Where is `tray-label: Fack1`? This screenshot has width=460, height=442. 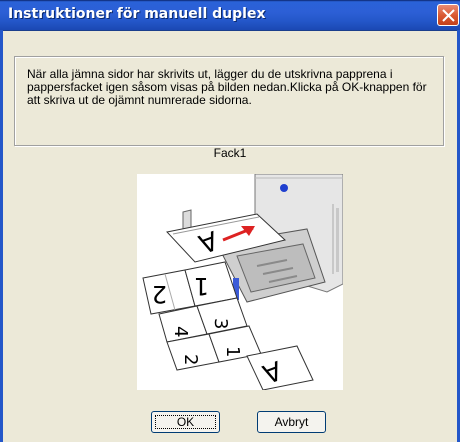
tray-label: Fack1 is located at coordinates (230, 153).